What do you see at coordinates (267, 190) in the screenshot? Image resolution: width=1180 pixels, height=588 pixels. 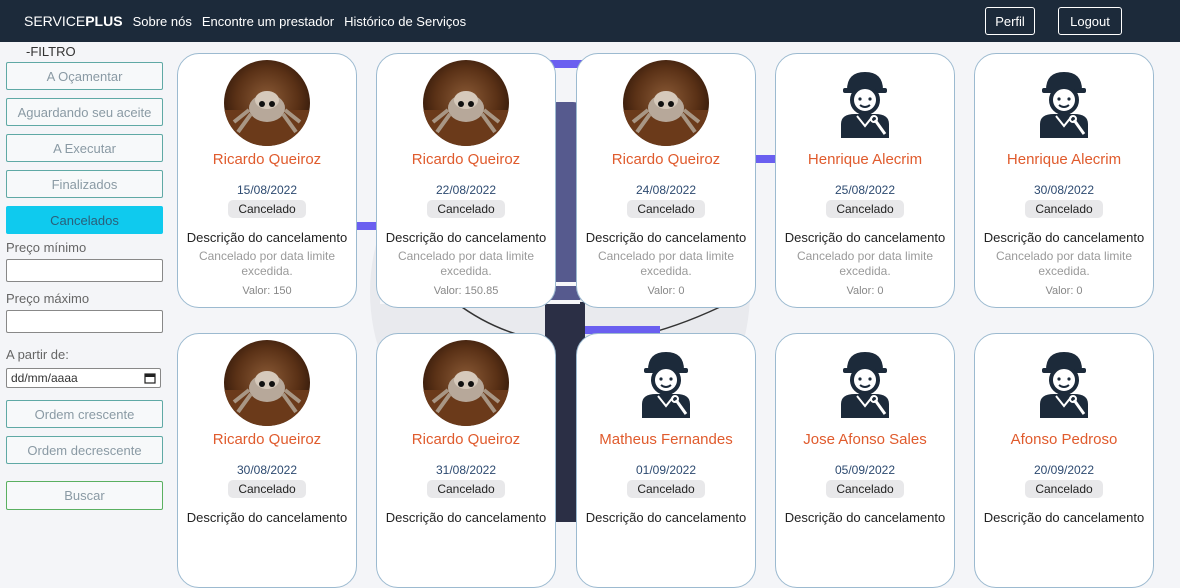 I see `service-date: 15/08/2022` at bounding box center [267, 190].